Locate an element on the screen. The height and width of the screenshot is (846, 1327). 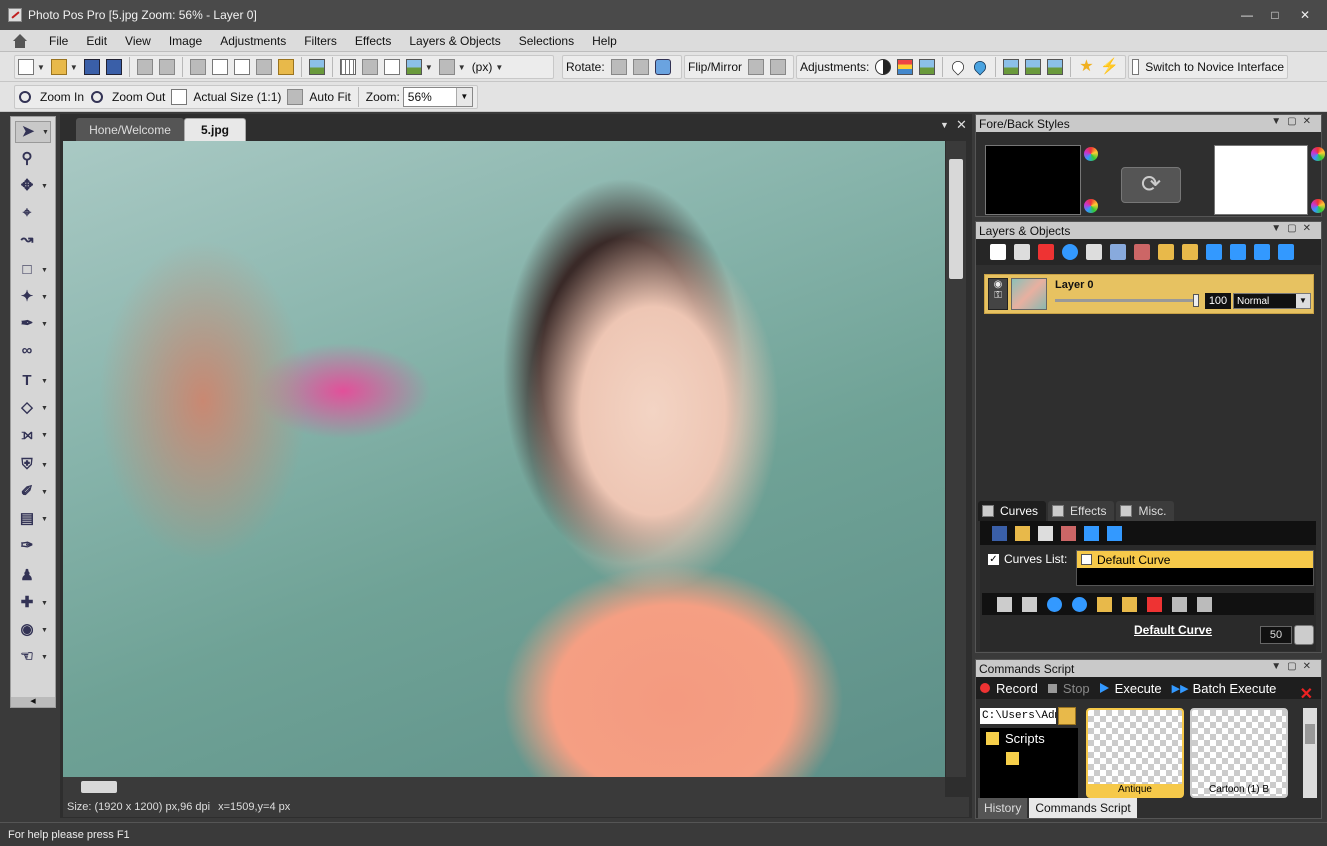
redo-icon is located at coordinates (166, 67).